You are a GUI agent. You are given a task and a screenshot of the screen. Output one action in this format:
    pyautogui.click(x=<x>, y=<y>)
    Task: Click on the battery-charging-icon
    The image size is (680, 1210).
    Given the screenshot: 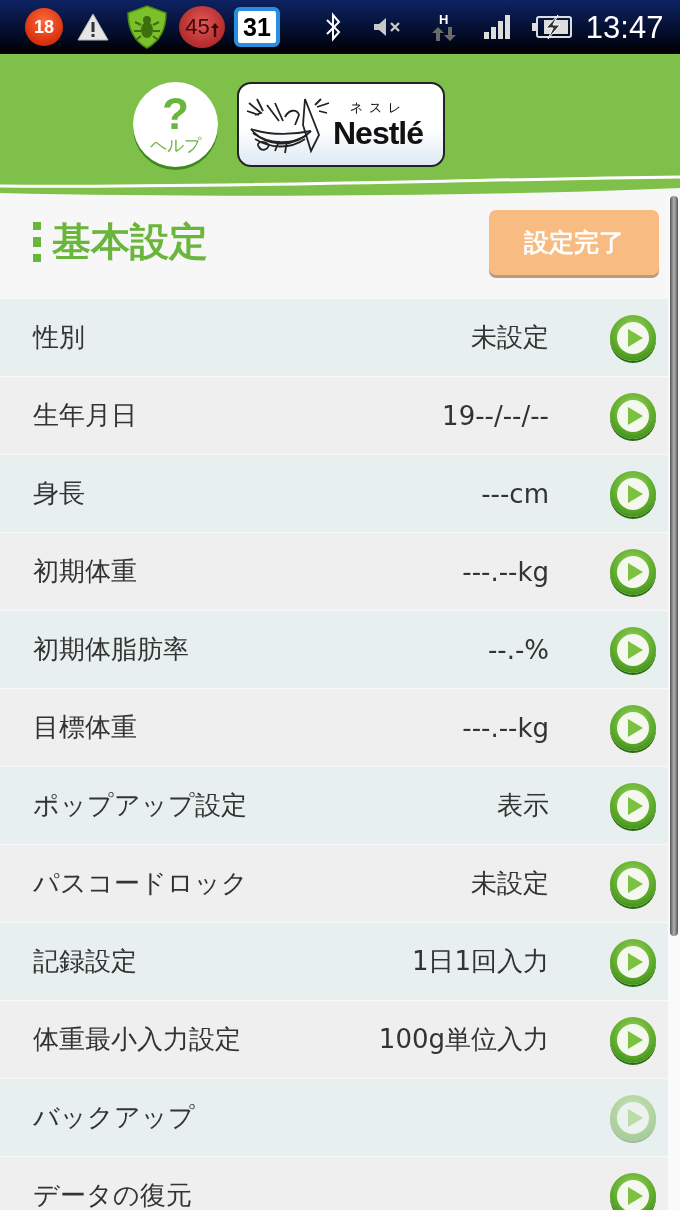 What is the action you would take?
    pyautogui.click(x=551, y=27)
    